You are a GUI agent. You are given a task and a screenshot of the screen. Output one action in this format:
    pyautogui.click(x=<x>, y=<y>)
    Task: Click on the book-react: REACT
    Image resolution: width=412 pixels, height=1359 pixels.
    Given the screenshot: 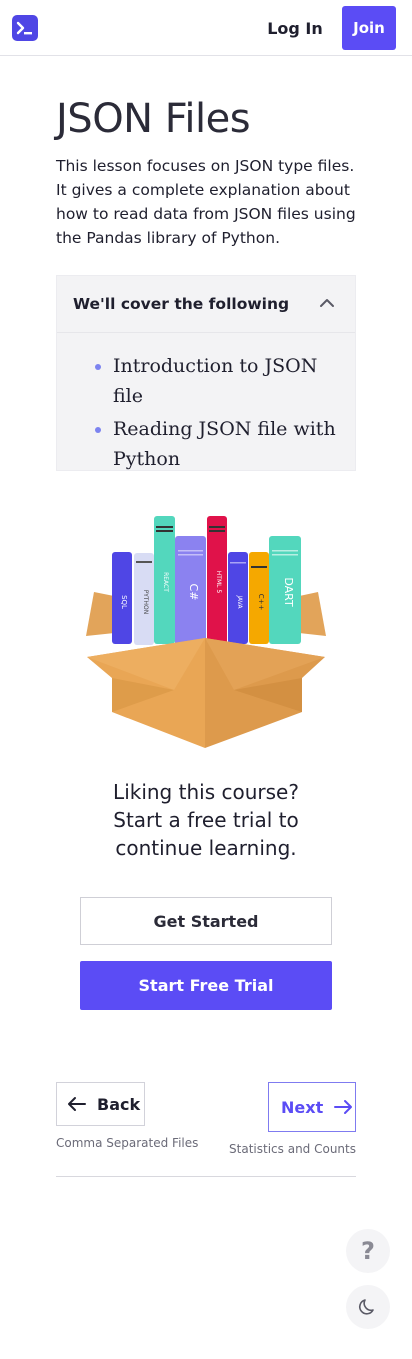 What is the action you would take?
    pyautogui.click(x=164, y=580)
    